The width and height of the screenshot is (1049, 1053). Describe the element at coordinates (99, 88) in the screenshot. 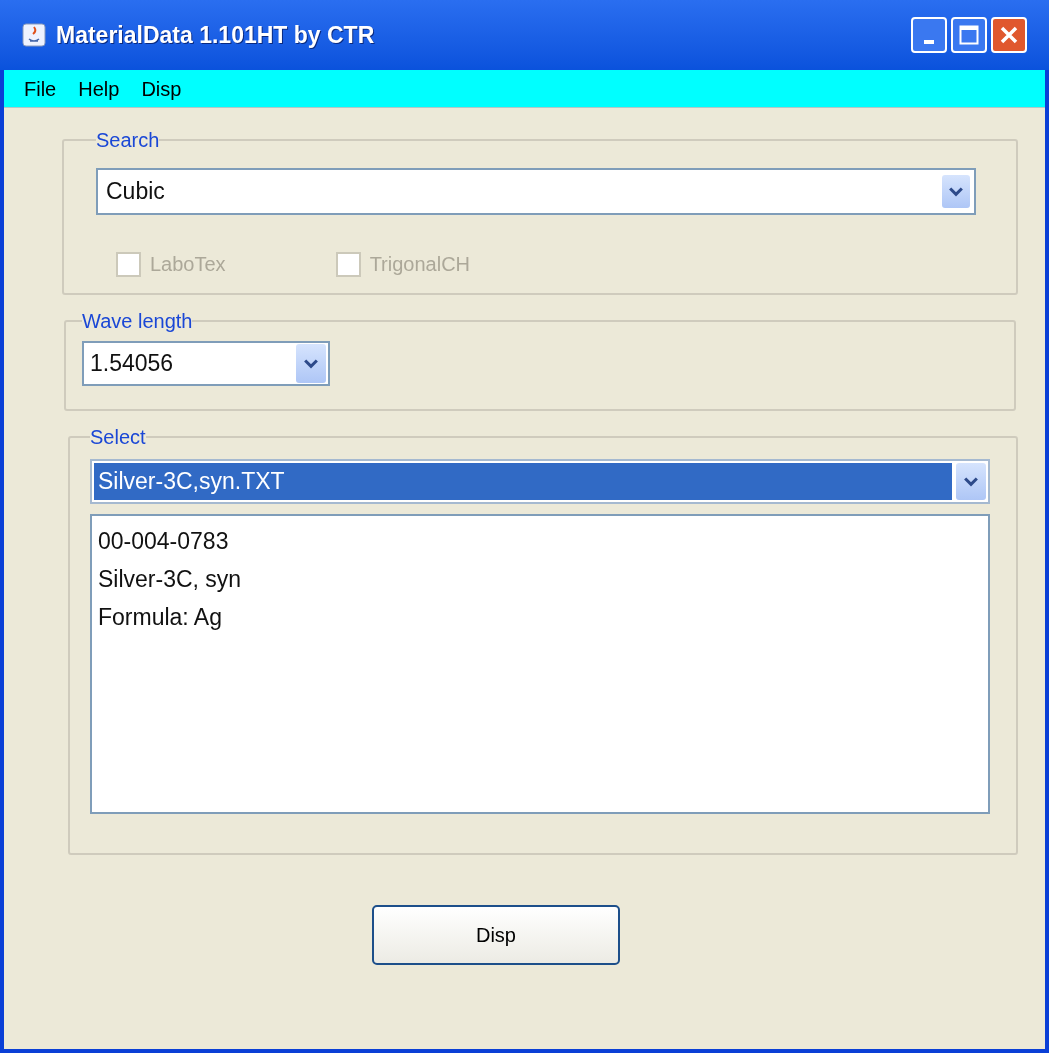

I see `menu-item: Help` at that location.